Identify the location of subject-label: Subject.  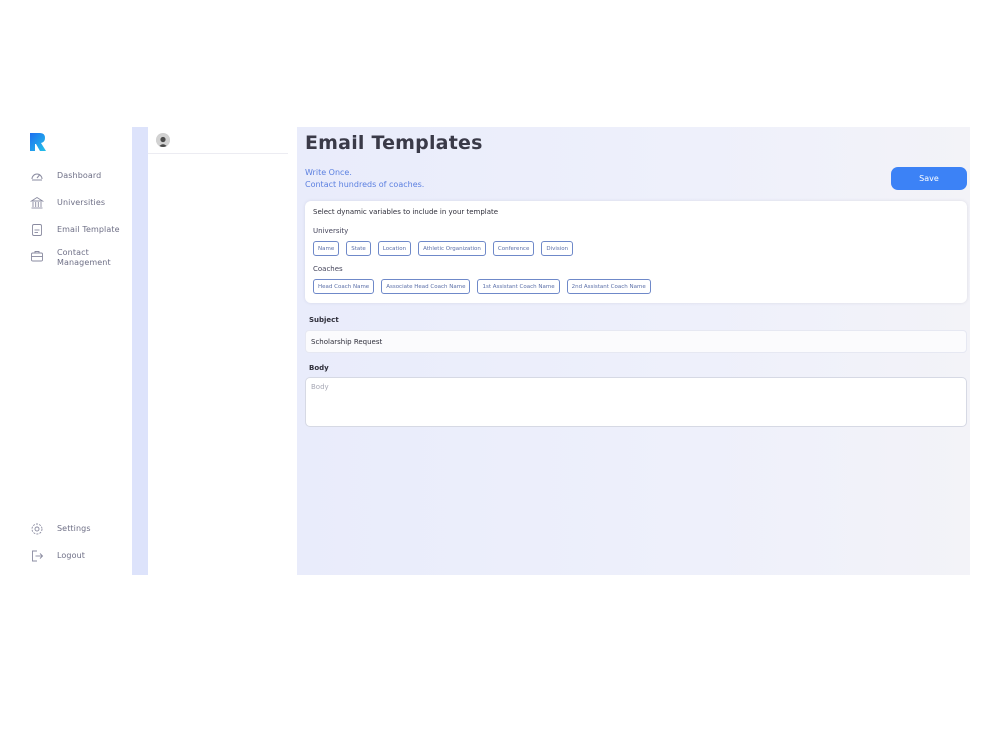
(324, 320).